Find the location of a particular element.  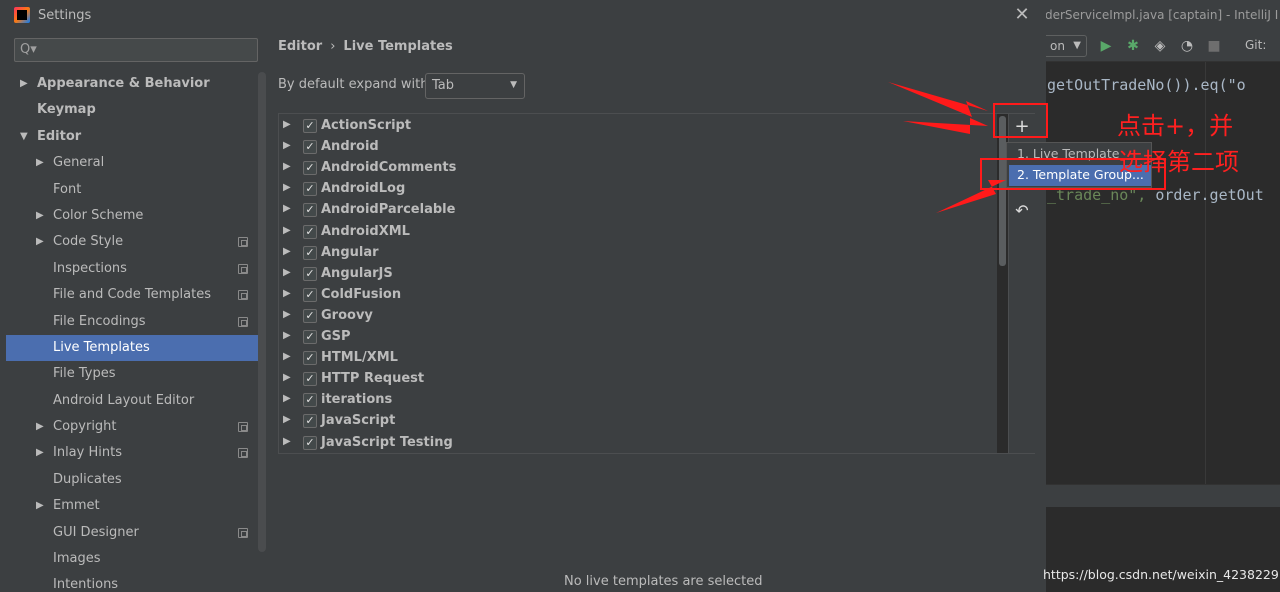

settings-search: Q▾ is located at coordinates (136, 50).